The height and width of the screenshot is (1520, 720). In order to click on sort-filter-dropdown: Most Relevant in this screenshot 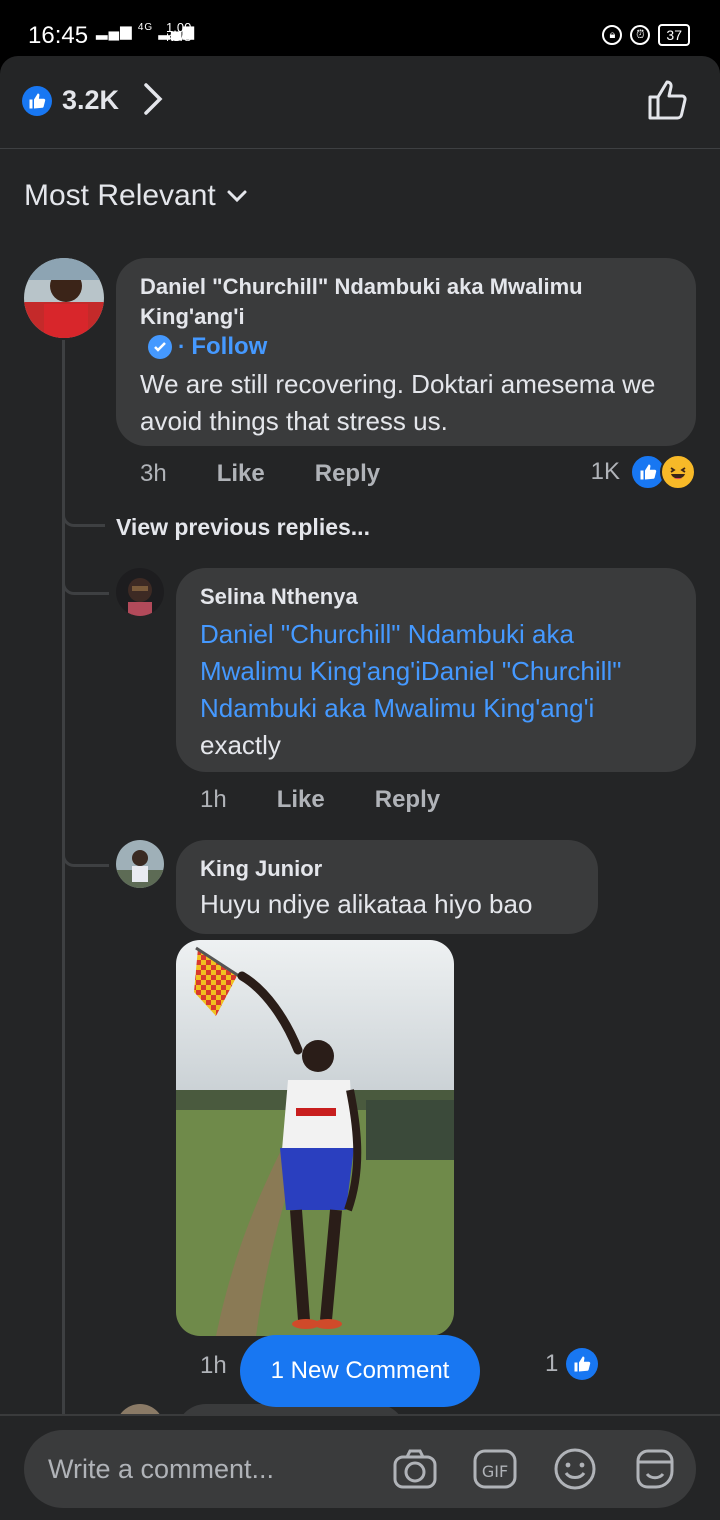, I will do `click(136, 196)`.